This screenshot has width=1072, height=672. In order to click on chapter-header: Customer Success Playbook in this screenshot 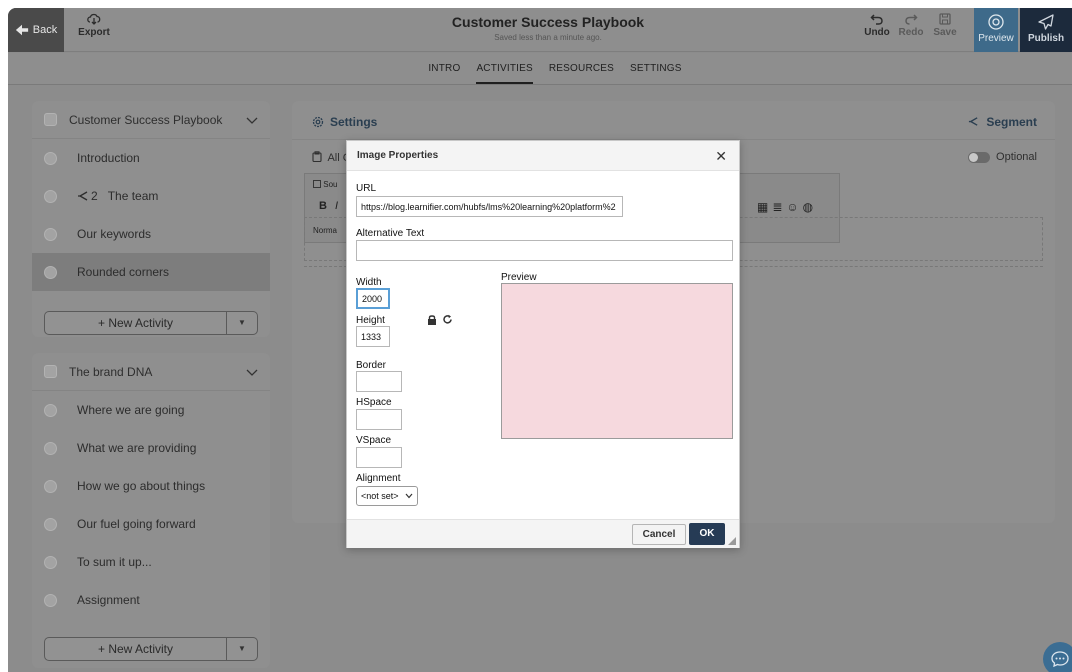, I will do `click(151, 120)`.